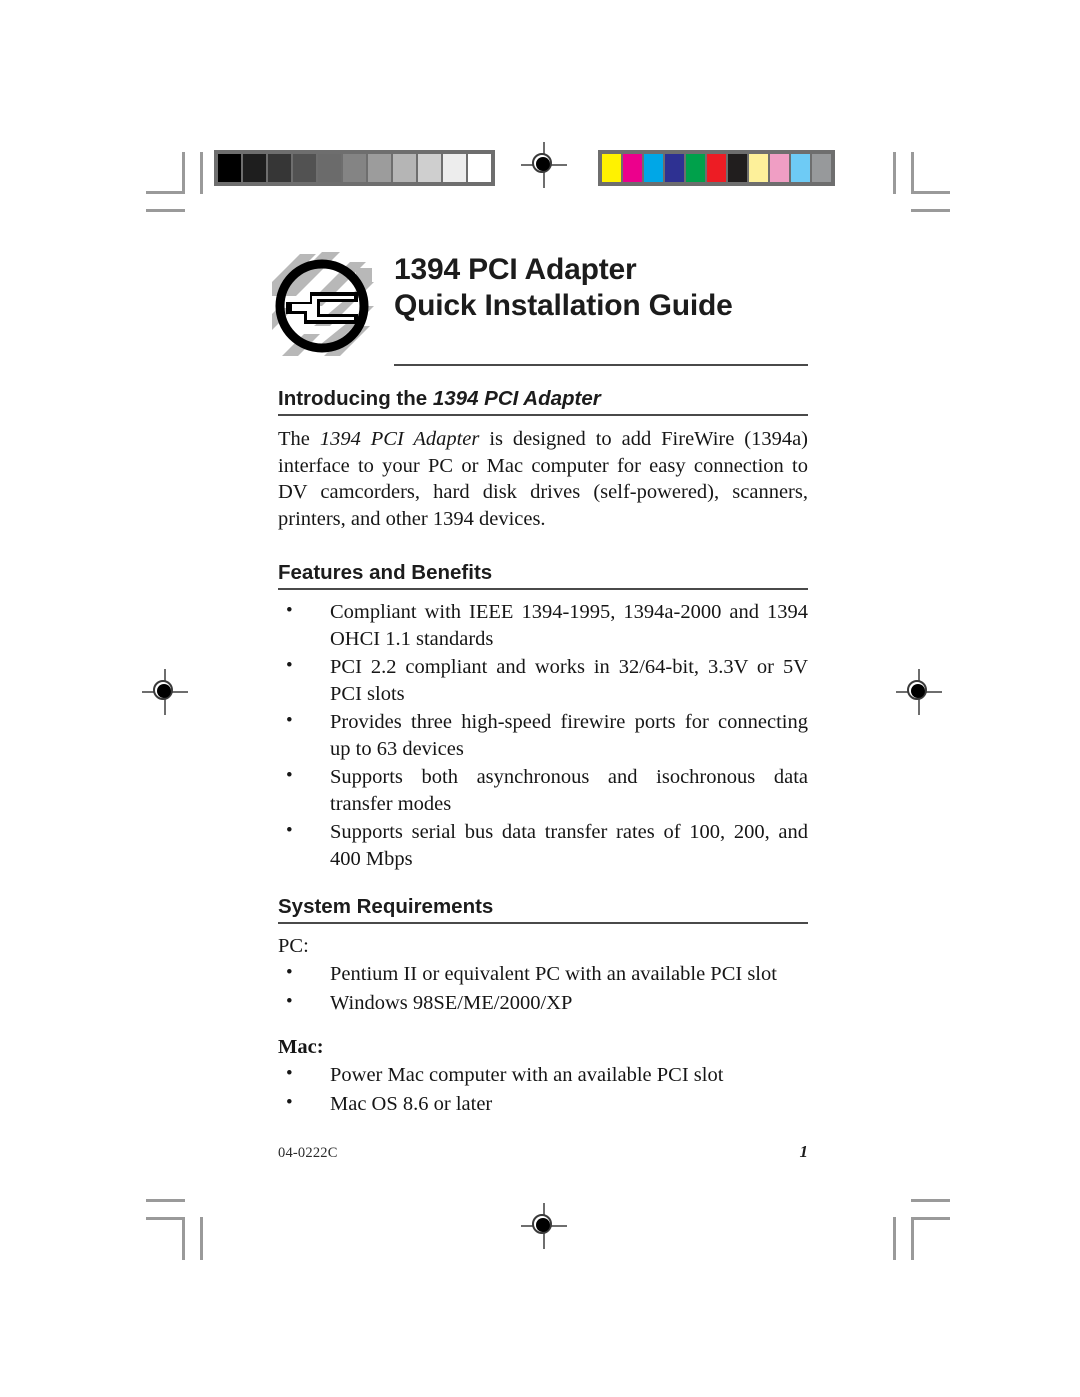  What do you see at coordinates (543, 415) in the screenshot?
I see `introducing-heading-rule` at bounding box center [543, 415].